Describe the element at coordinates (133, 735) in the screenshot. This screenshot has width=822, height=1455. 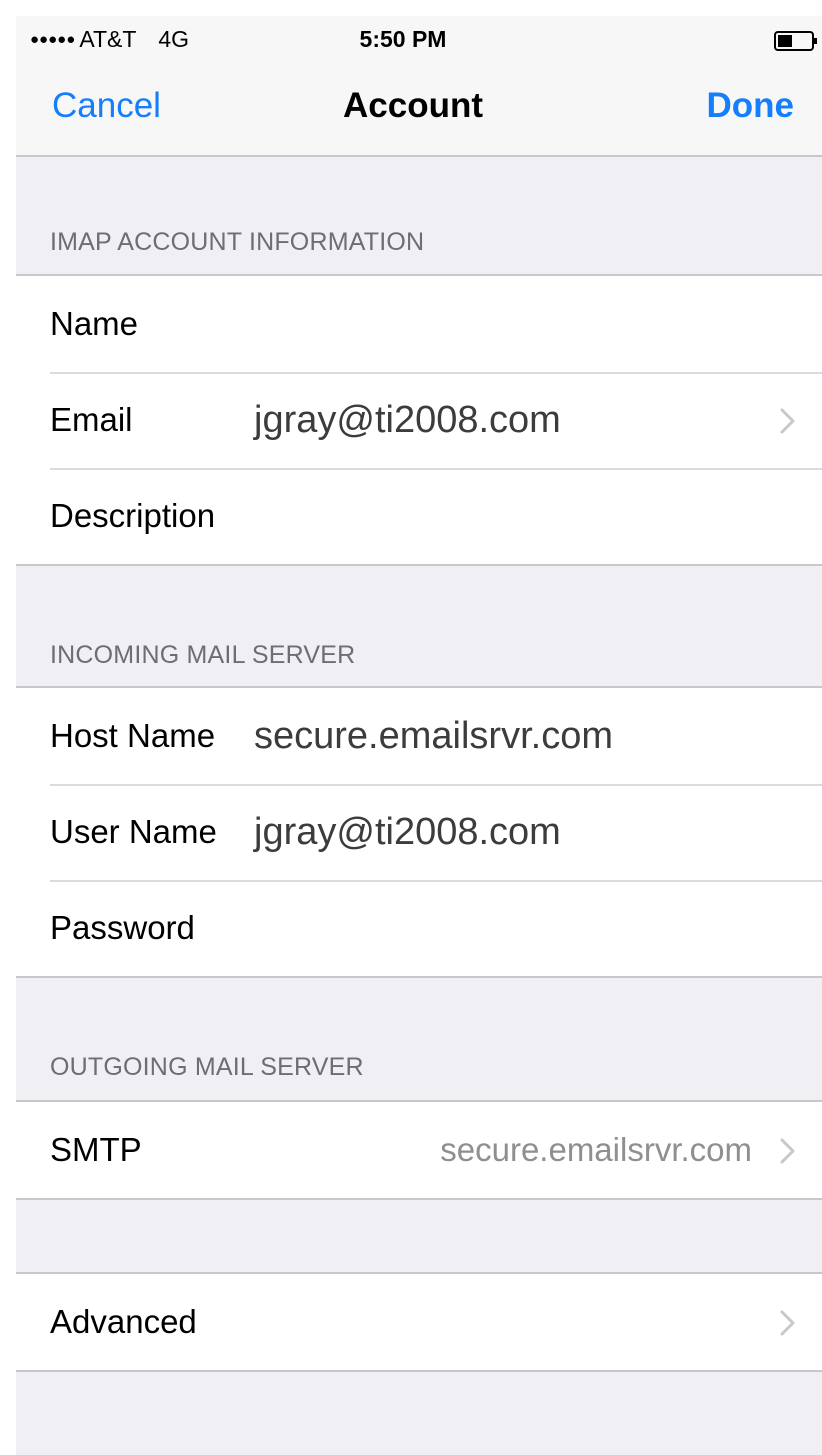
I see `host-name-label: Host Name` at that location.